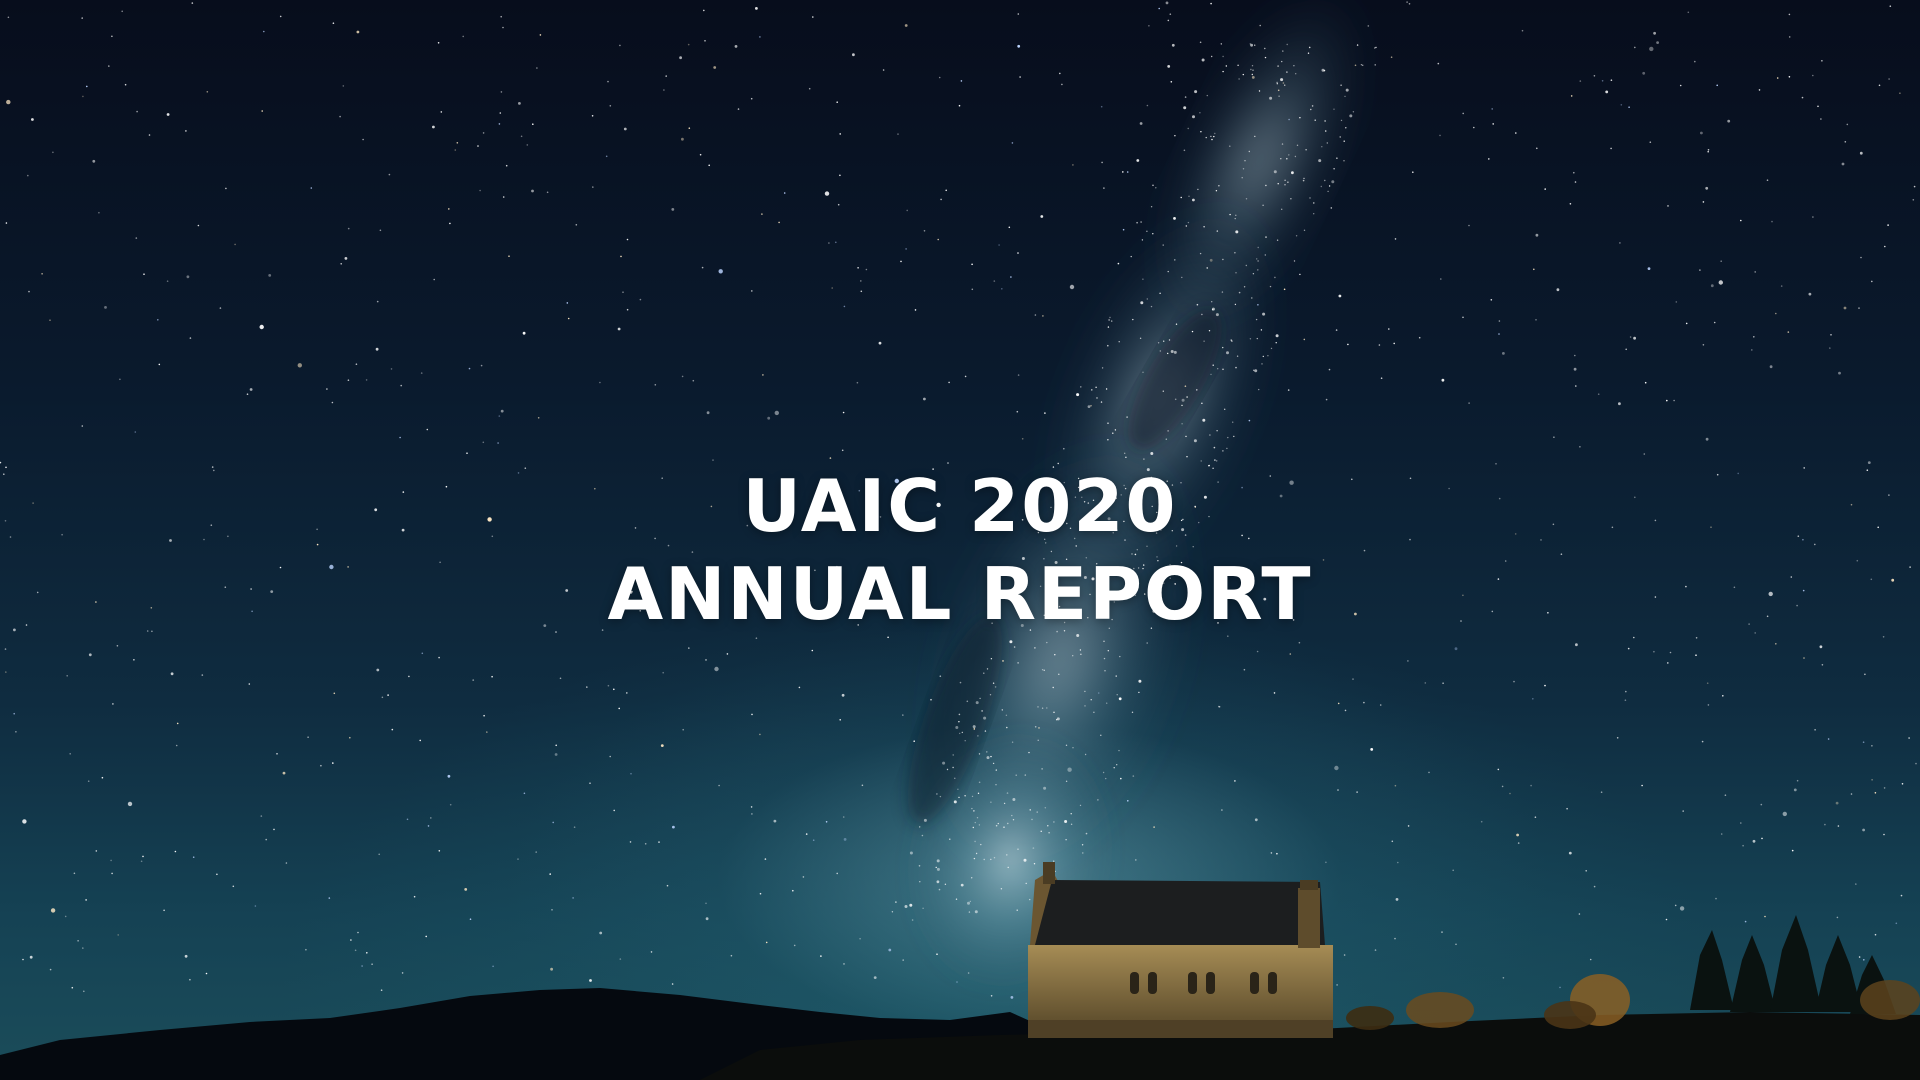  I want to click on report-title-line-2: ANNUAL REPORT, so click(960, 594).